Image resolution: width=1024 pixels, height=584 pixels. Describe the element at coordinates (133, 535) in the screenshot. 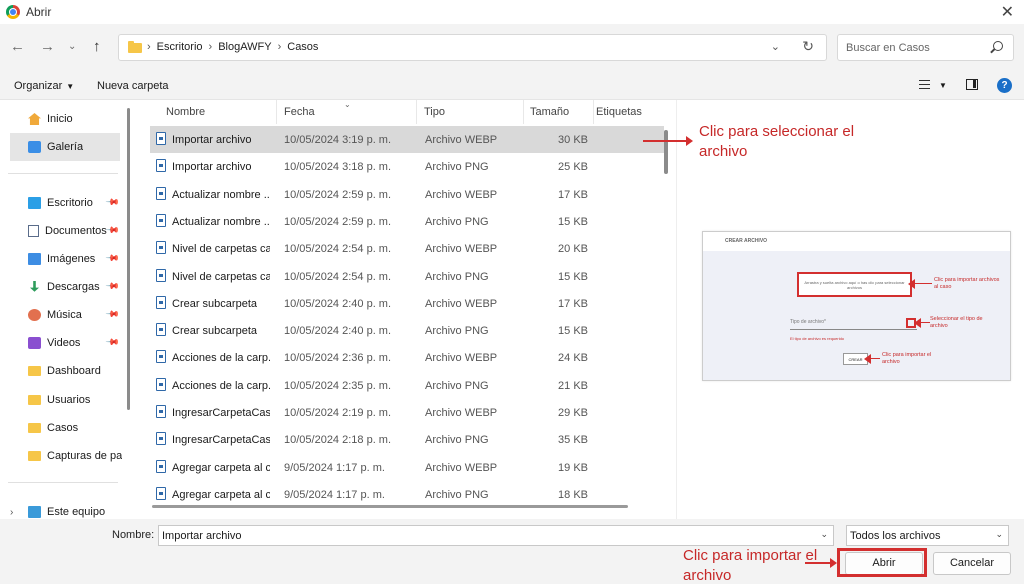

I see `file-name-label: Nombre:` at that location.